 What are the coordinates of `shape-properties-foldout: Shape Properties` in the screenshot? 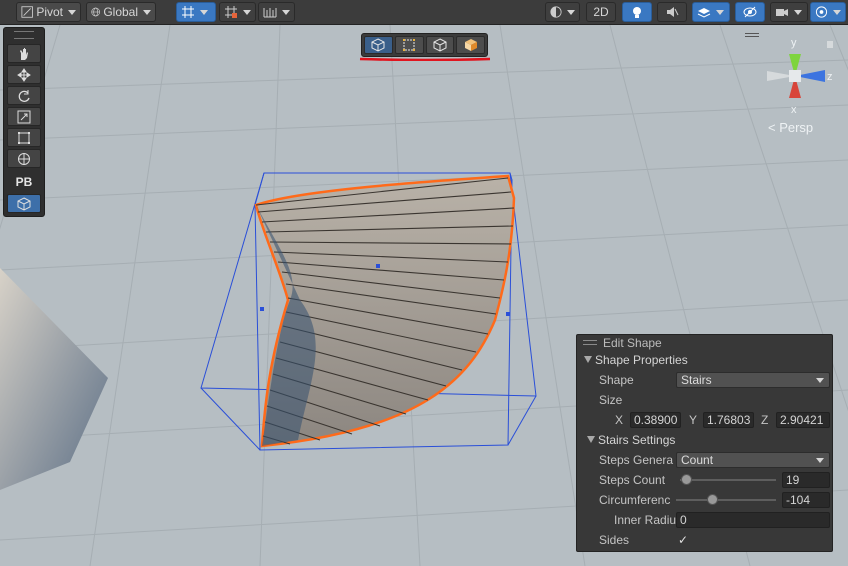 It's located at (705, 360).